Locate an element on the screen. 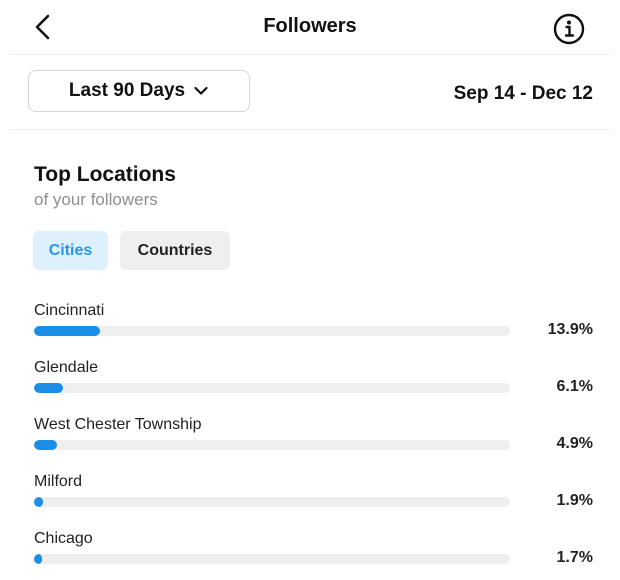 Image resolution: width=620 pixels, height=580 pixels. location-row: Glendale 6.1% is located at coordinates (310, 384).